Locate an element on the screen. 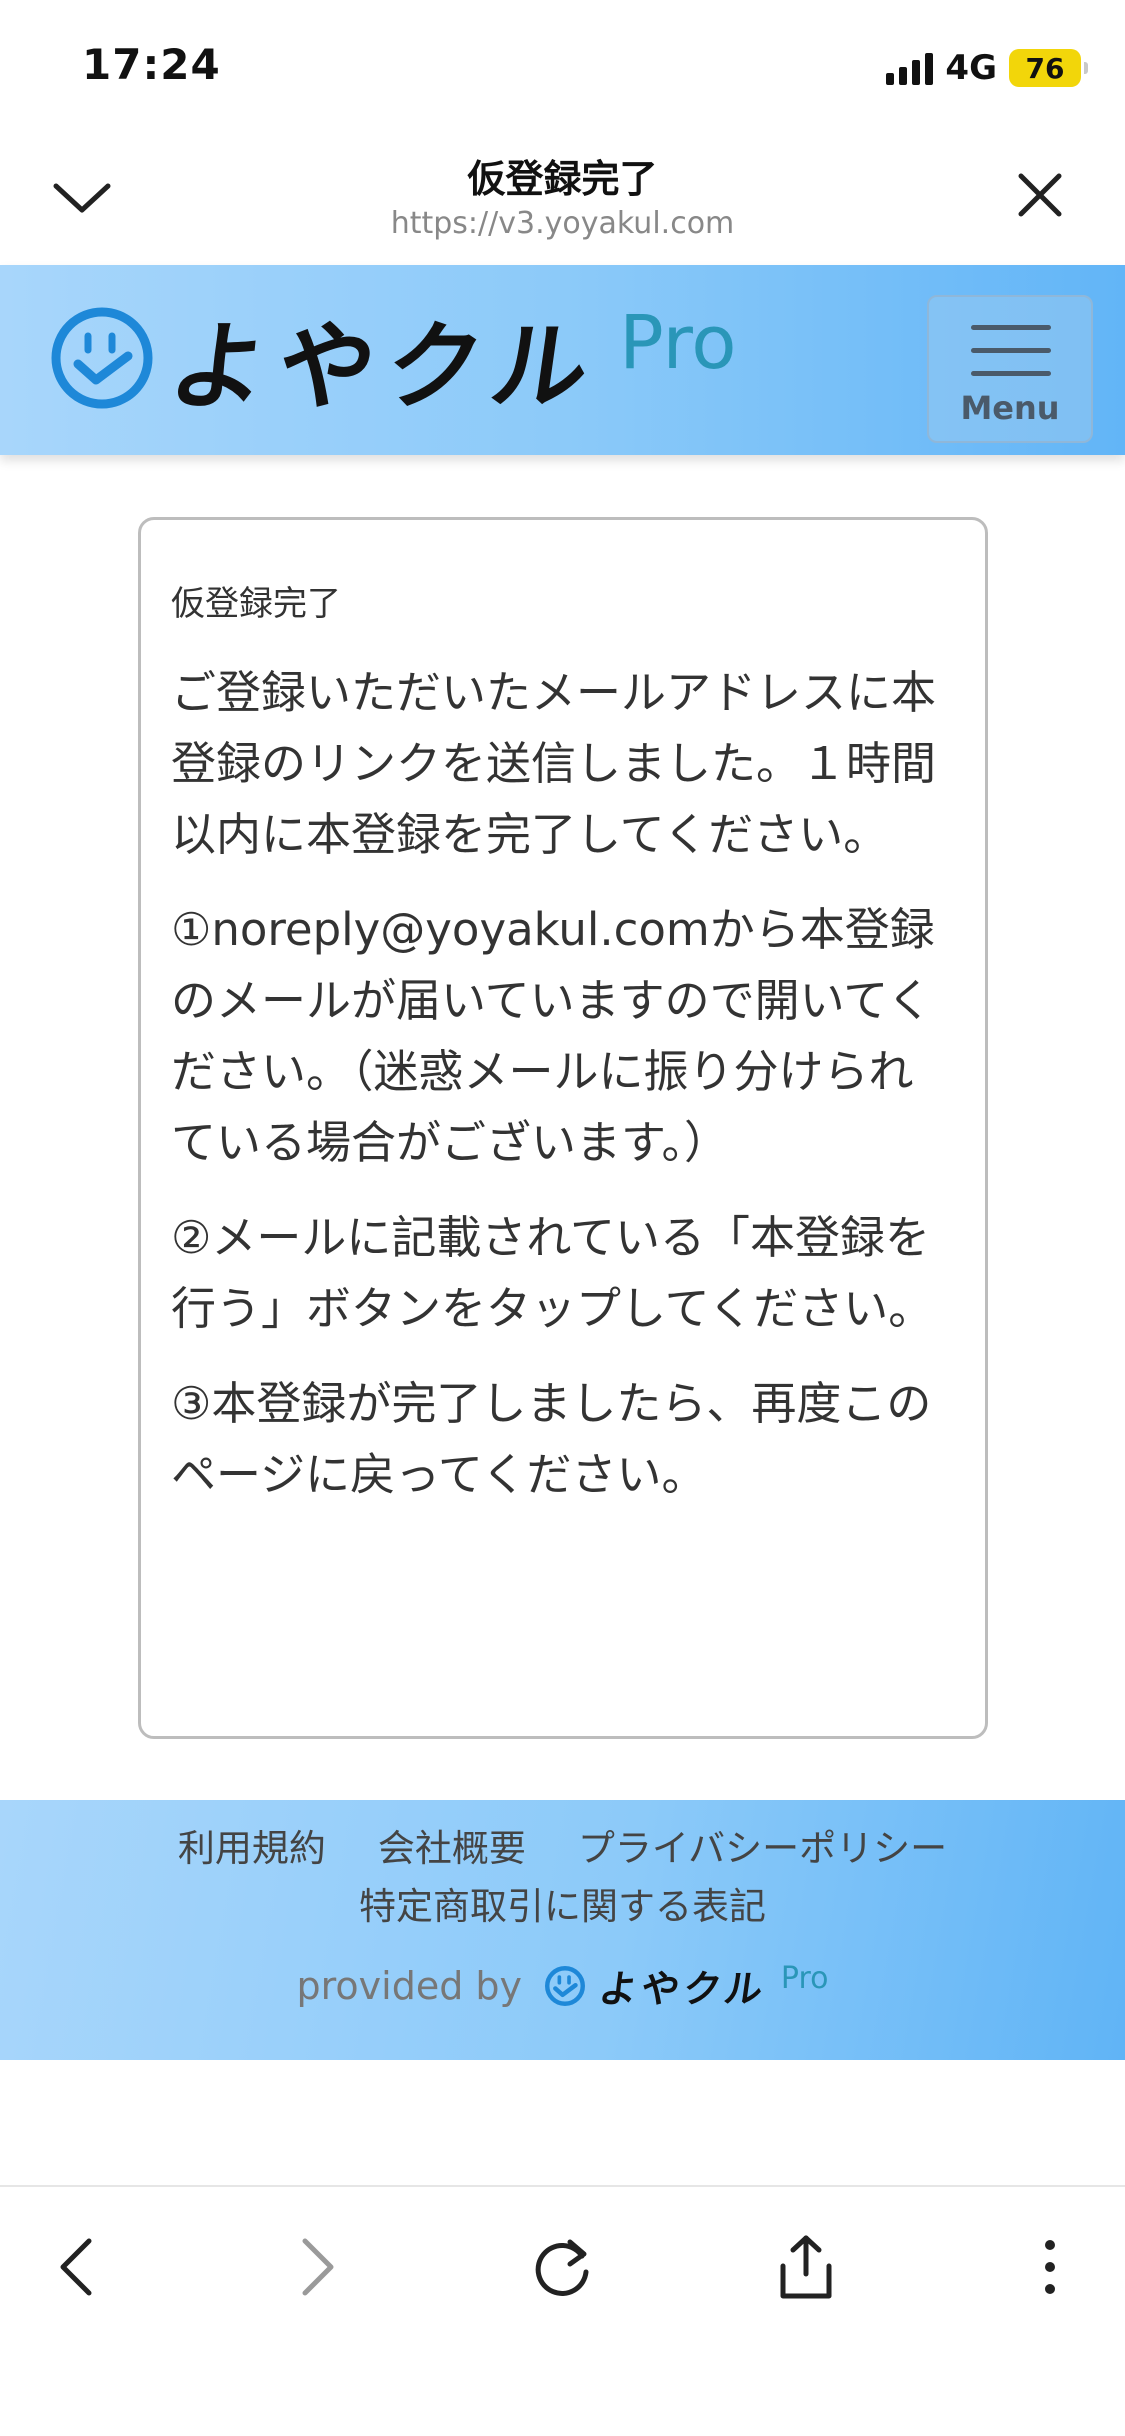 This screenshot has width=1125, height=2436. site-logo: よやクル Pro is located at coordinates (393, 358).